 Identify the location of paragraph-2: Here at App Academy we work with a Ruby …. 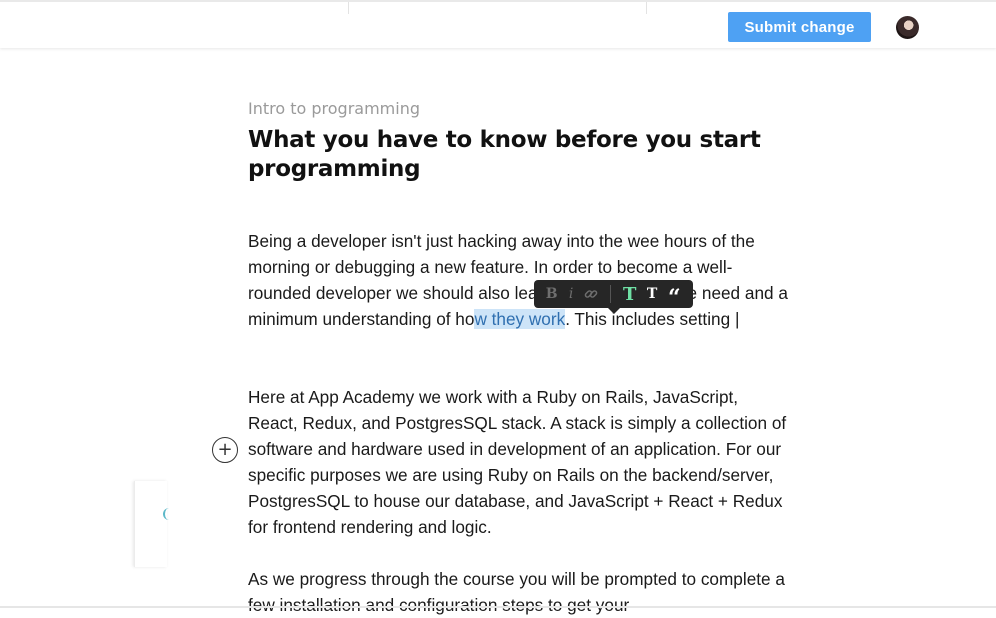
(518, 462).